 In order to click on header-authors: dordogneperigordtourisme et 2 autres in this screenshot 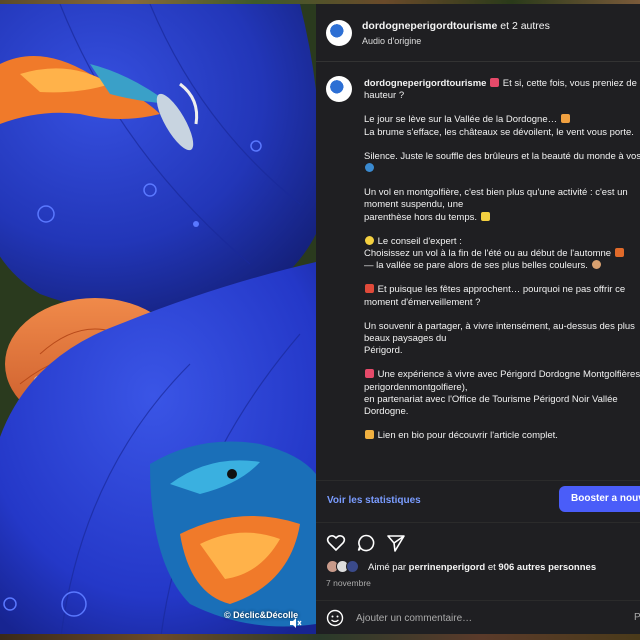, I will do `click(456, 26)`.